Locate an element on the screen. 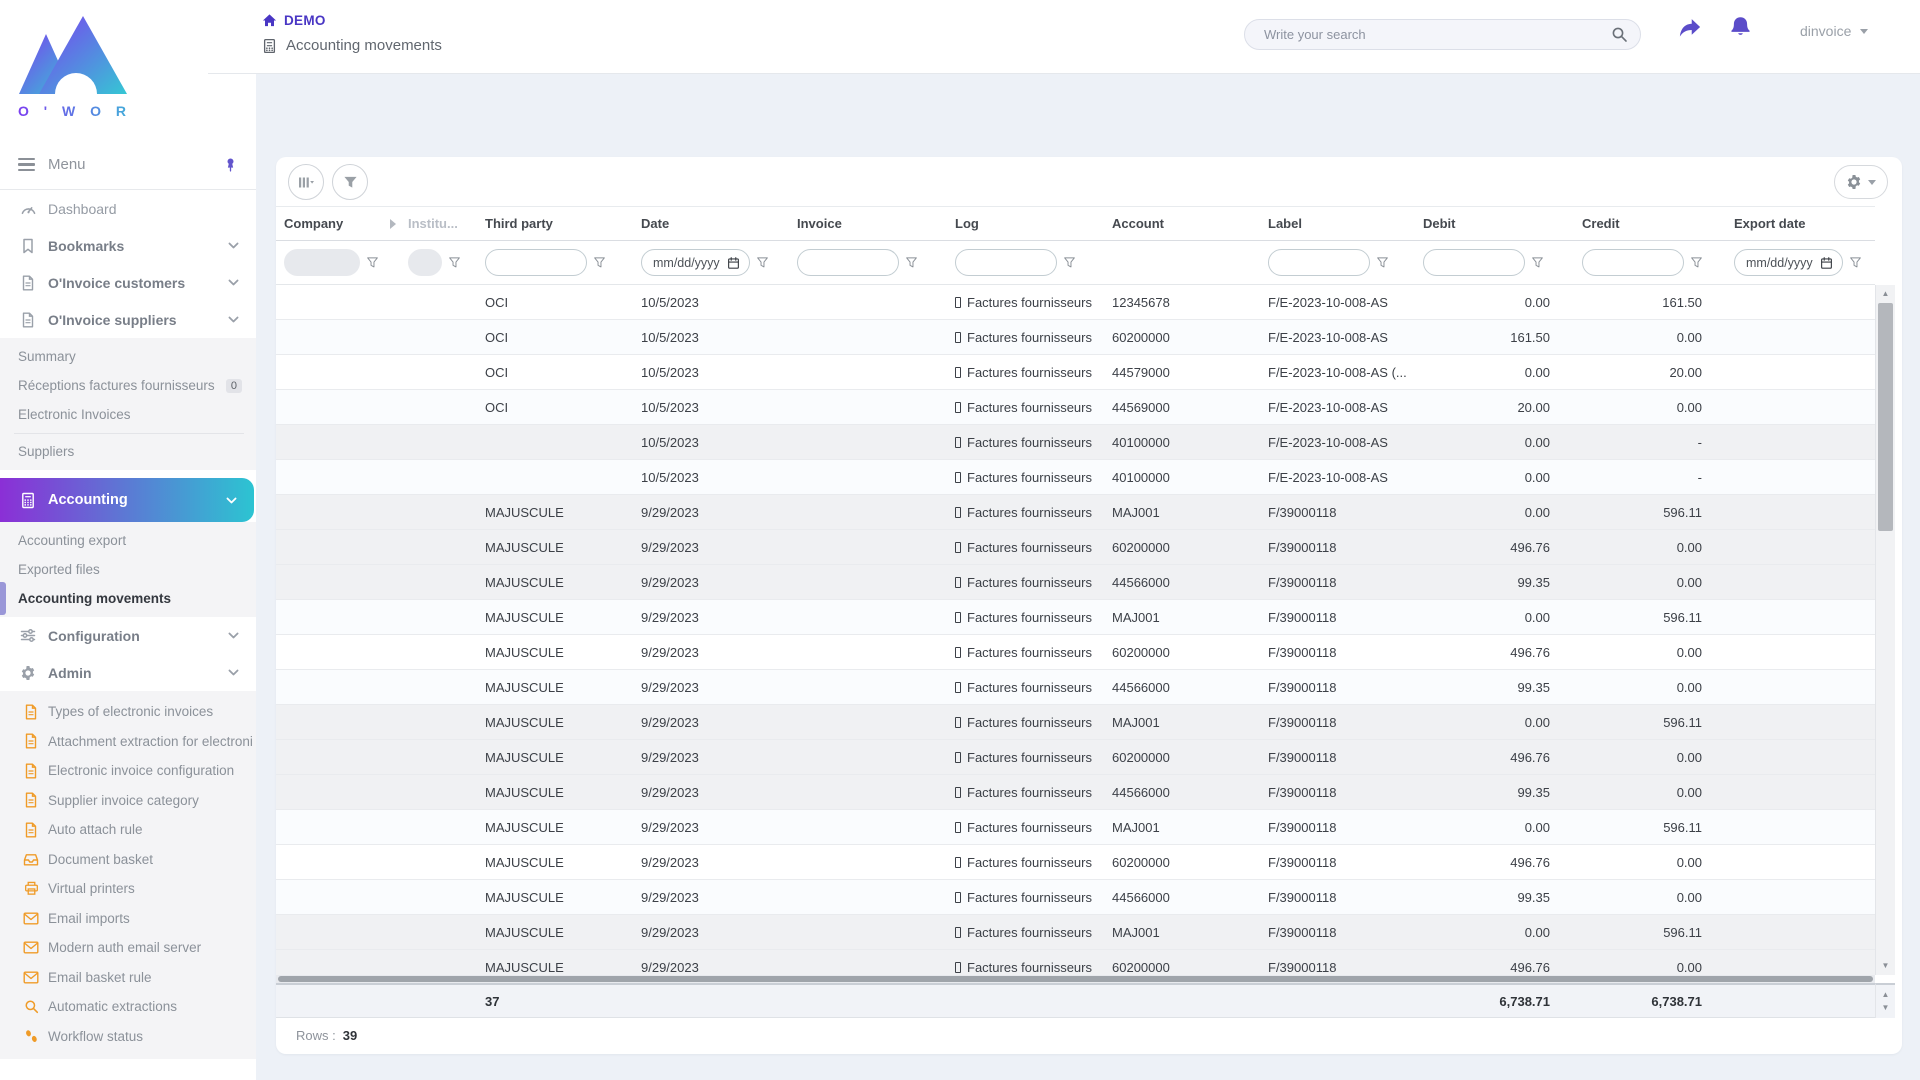  horizontal-scrollbar is located at coordinates (1075, 979).